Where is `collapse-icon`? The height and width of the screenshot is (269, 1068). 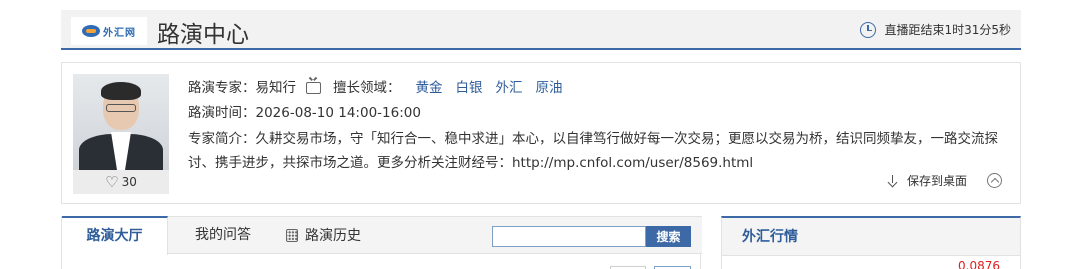 collapse-icon is located at coordinates (994, 180).